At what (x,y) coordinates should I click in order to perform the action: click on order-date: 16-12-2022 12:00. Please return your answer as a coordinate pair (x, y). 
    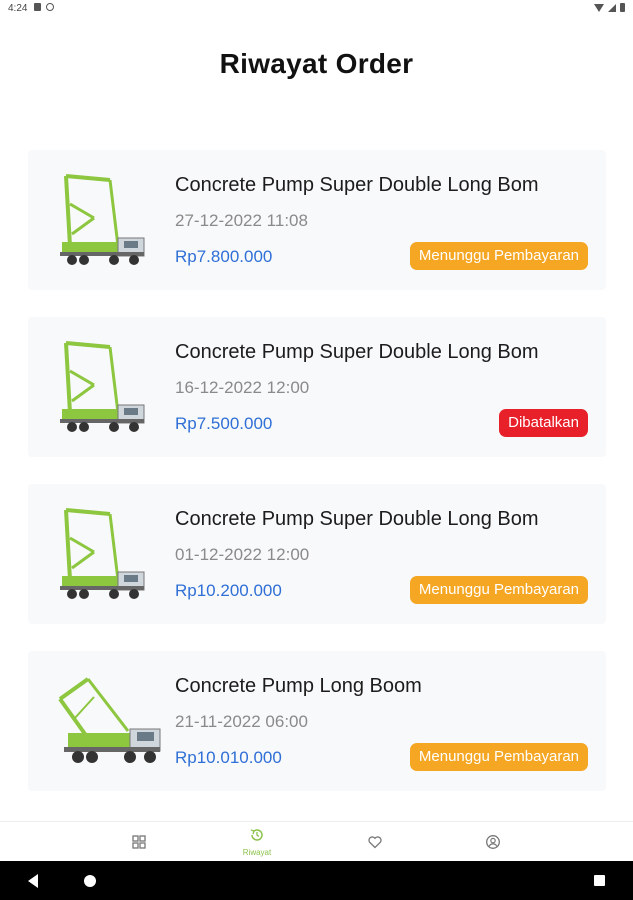
    Looking at the image, I should click on (242, 387).